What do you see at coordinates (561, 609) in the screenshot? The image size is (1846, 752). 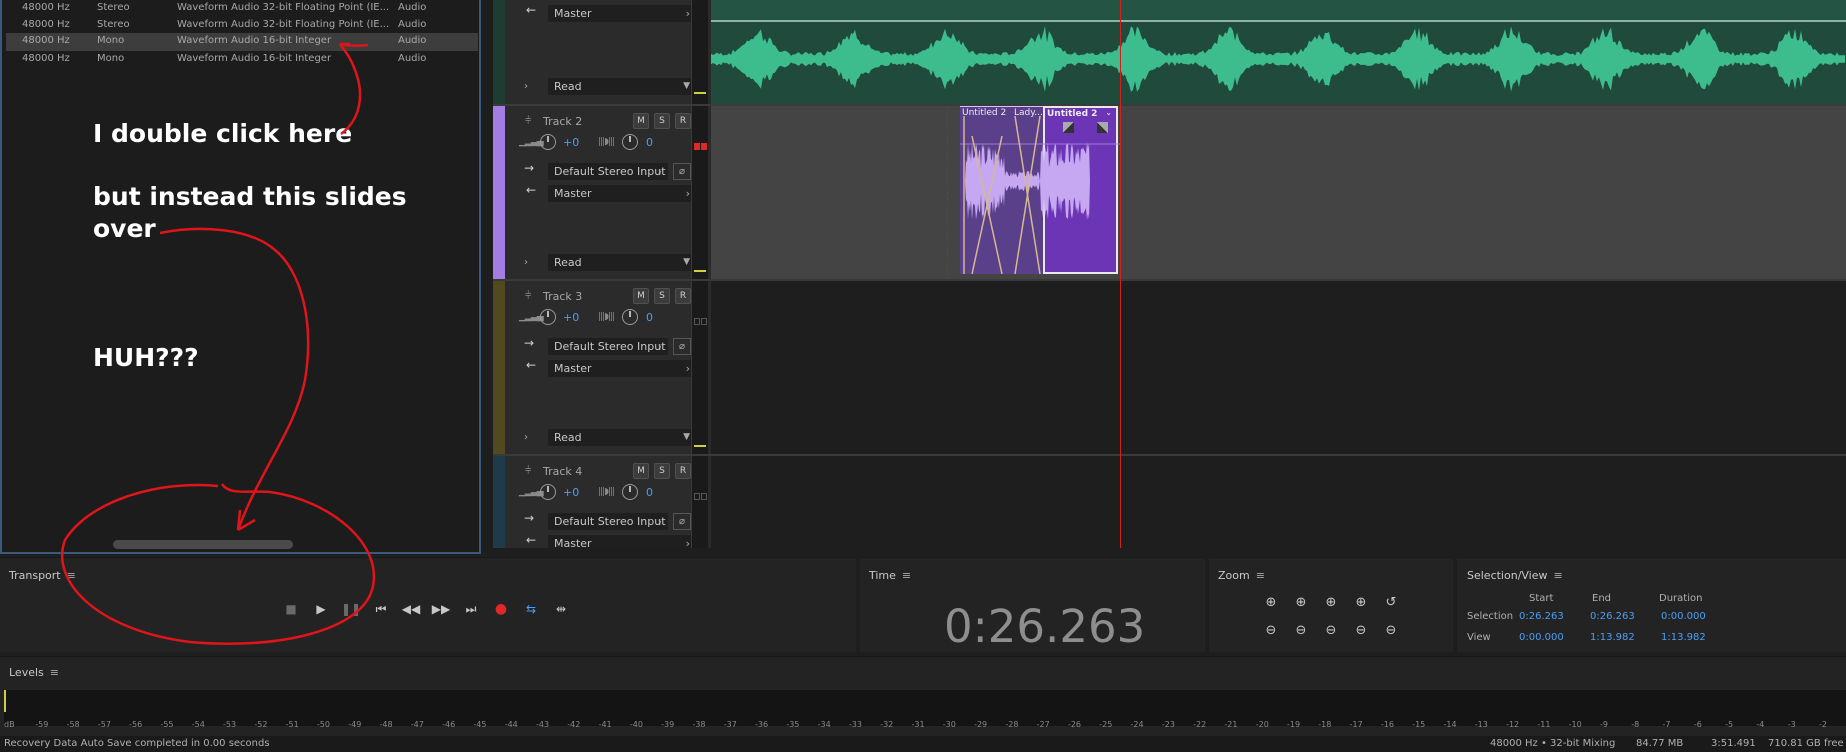 I see `skip-selection-icon: ⇹` at bounding box center [561, 609].